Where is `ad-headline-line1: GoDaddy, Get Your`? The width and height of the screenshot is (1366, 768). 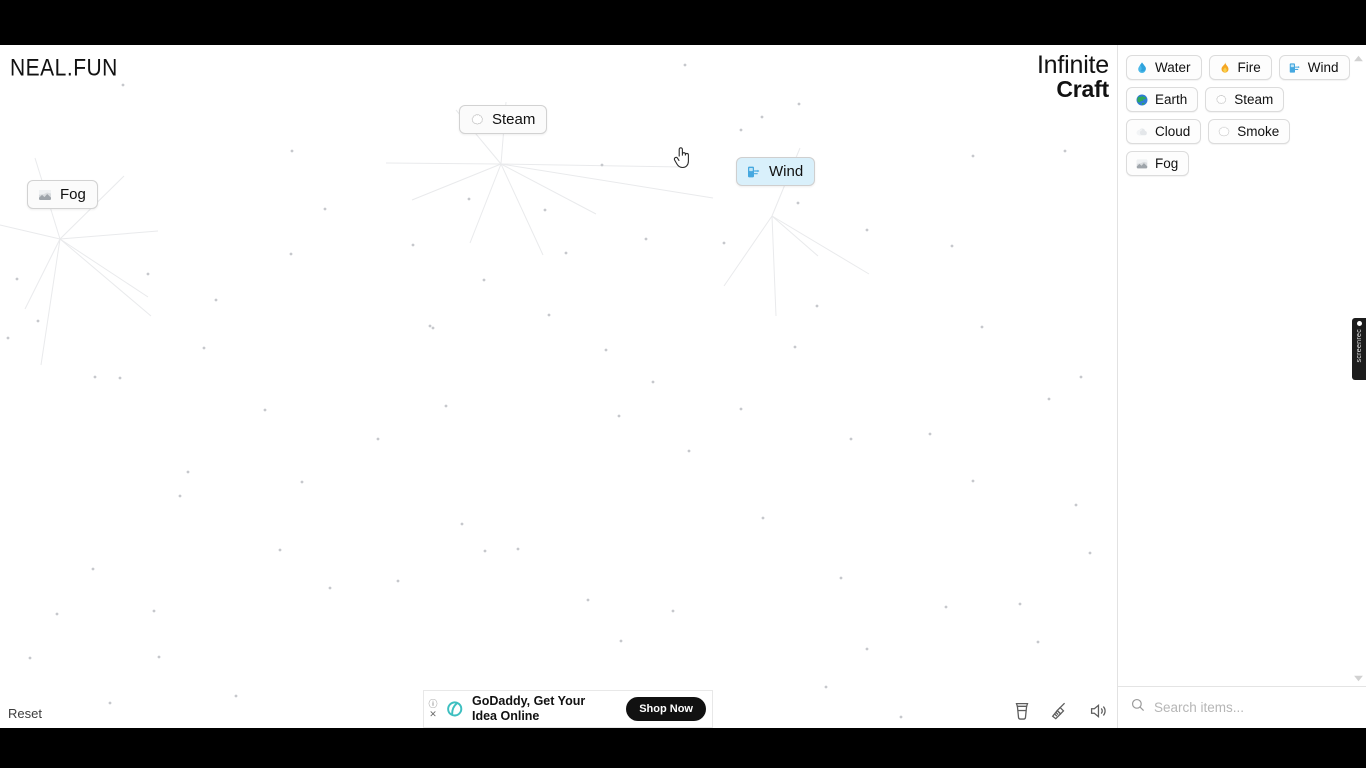 ad-headline-line1: GoDaddy, Get Your is located at coordinates (529, 701).